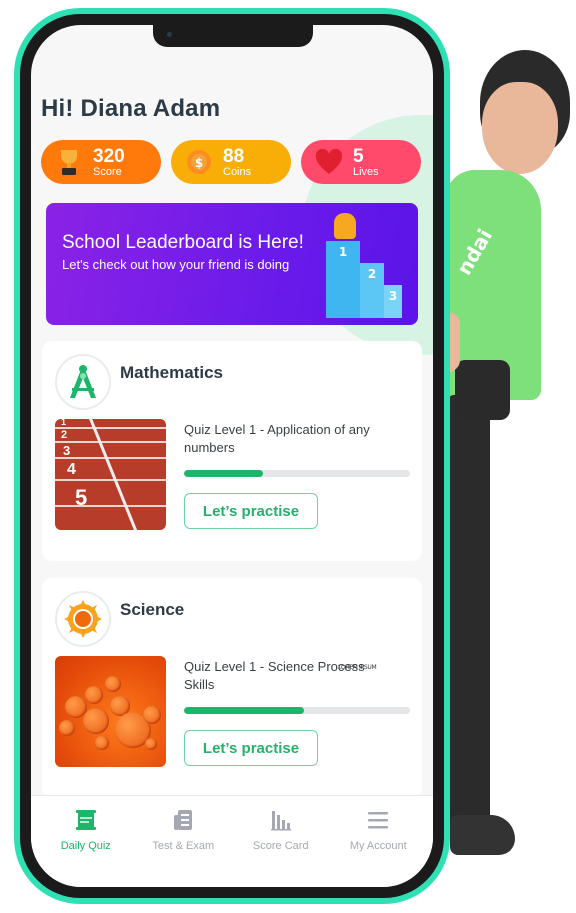 The width and height of the screenshot is (576, 913). I want to click on lives-value: 5, so click(358, 156).